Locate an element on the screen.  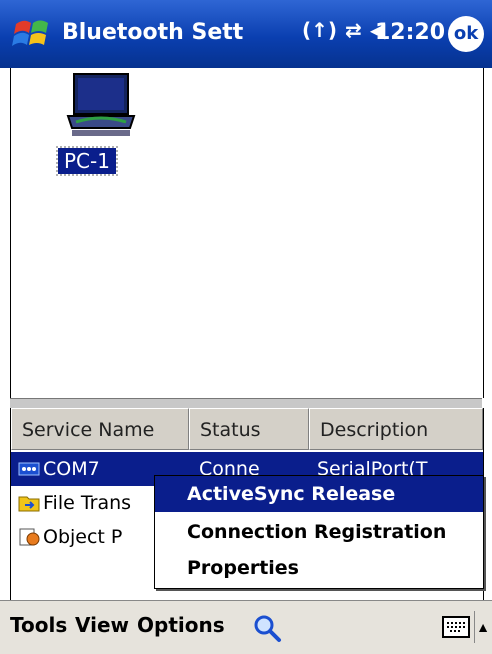
view-menu: View is located at coordinates (102, 625).